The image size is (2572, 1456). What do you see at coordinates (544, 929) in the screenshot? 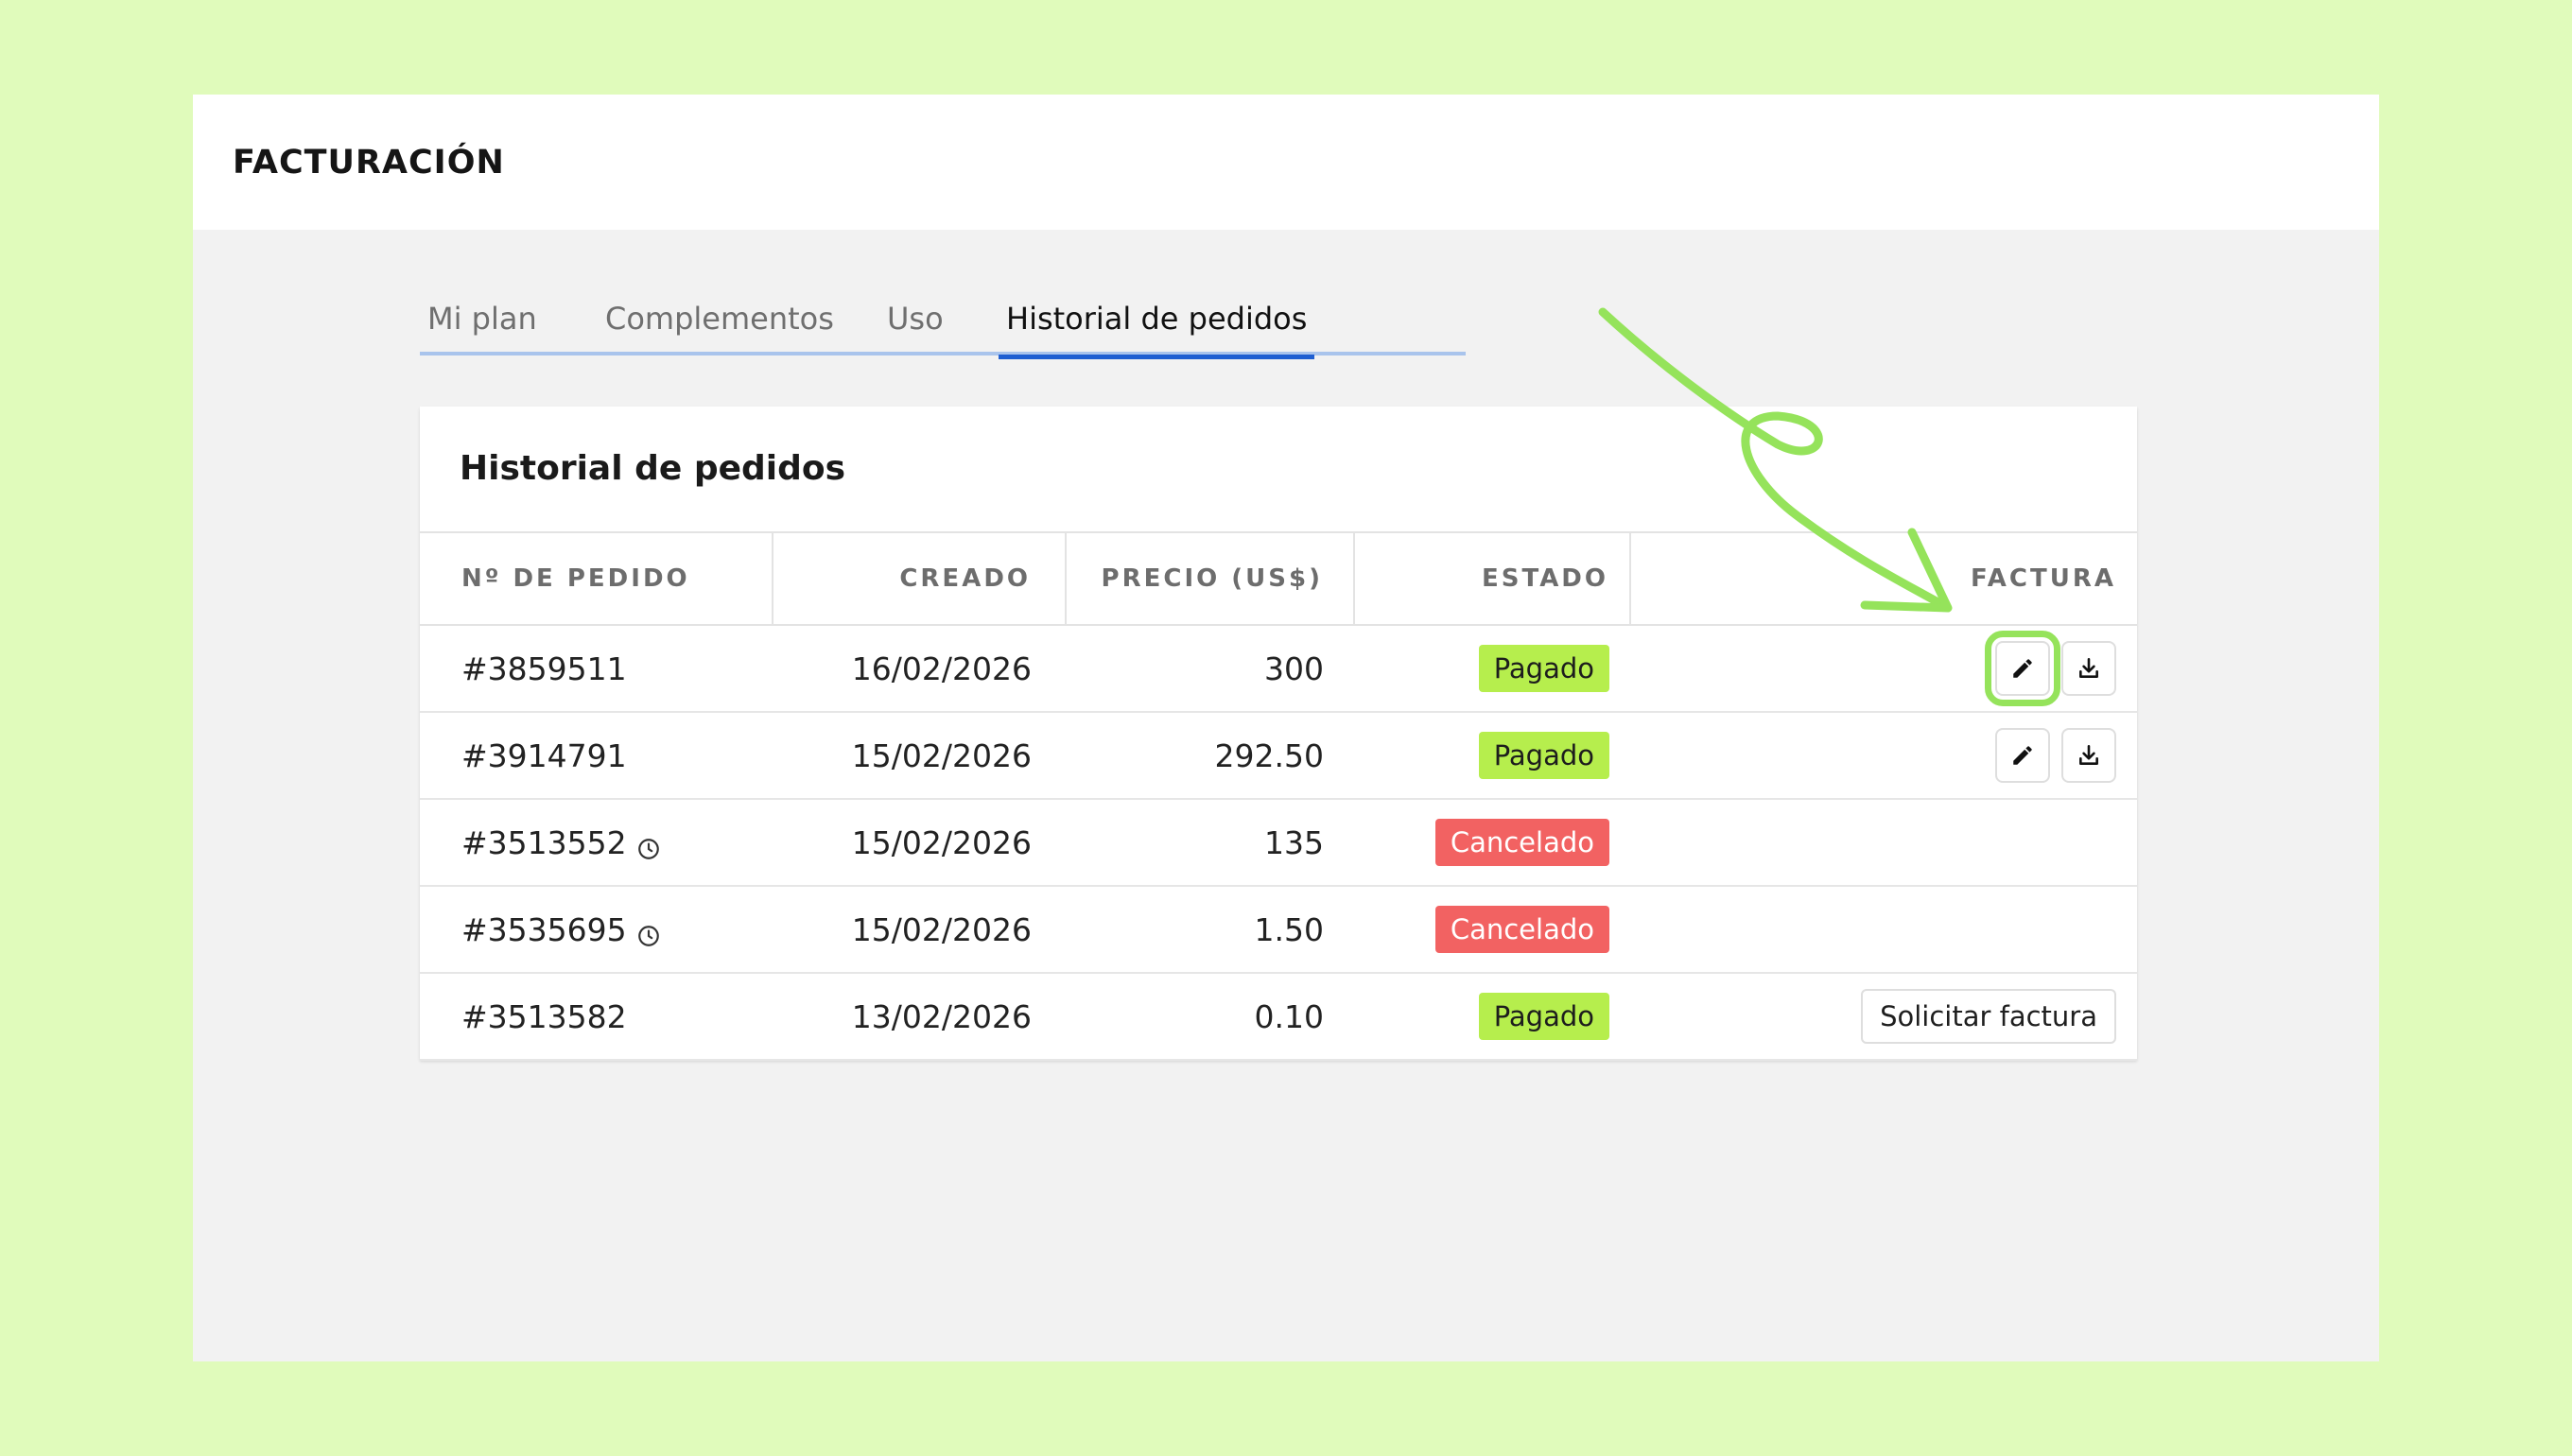
I see `order-number: #3535695` at bounding box center [544, 929].